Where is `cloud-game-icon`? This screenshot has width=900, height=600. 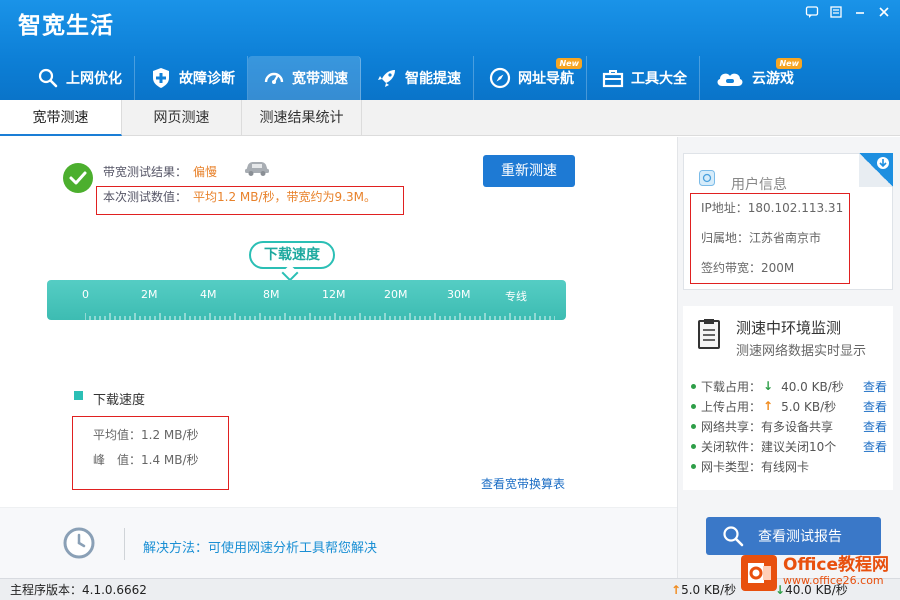 cloud-game-icon is located at coordinates (730, 78).